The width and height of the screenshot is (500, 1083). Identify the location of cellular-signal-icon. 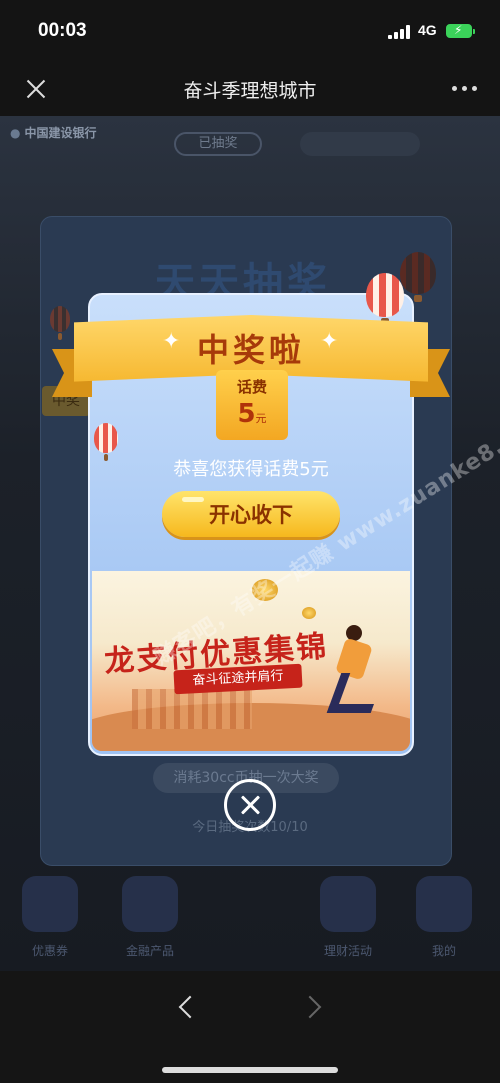
(399, 32).